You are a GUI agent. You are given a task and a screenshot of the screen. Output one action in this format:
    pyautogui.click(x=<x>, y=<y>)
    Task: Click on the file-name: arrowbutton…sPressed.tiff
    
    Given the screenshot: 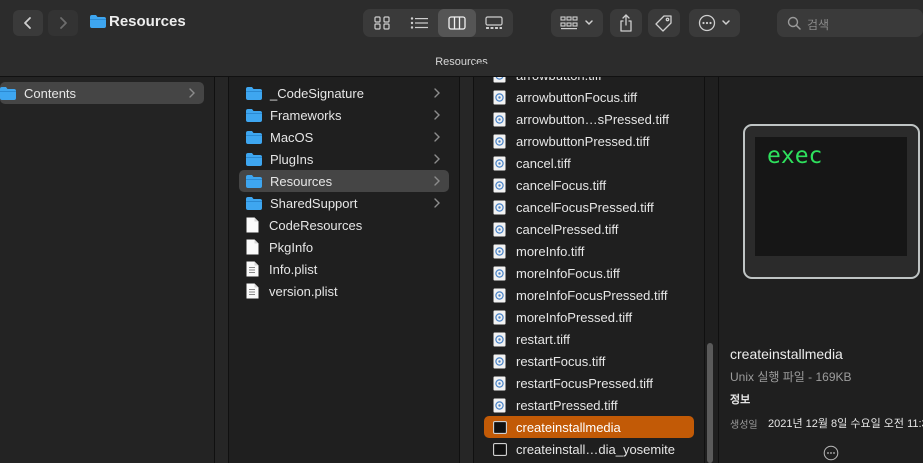 What is the action you would take?
    pyautogui.click(x=592, y=119)
    